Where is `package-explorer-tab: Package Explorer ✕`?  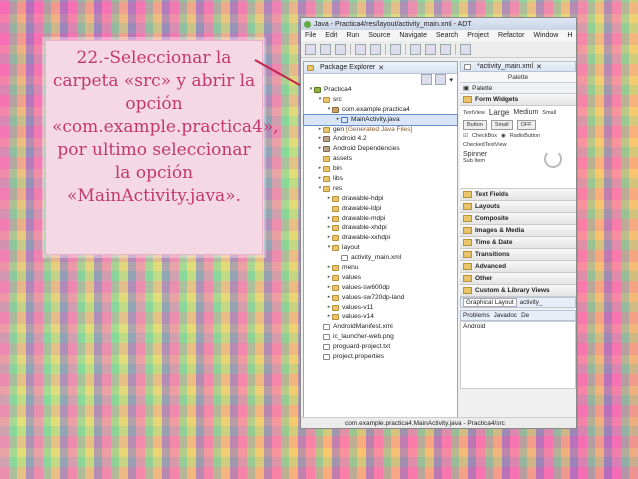
package-explorer-tab: Package Explorer ✕ is located at coordinates (380, 68).